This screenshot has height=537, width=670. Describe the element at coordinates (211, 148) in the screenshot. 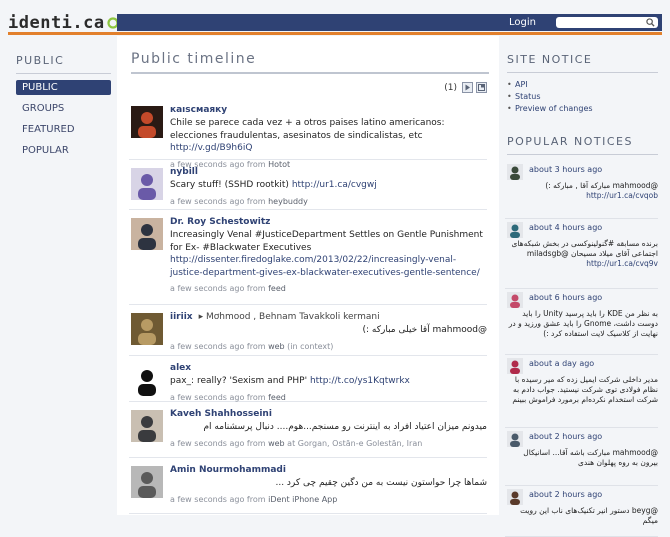

I see `notice-link: http://v.gd/B9h6iQ` at that location.